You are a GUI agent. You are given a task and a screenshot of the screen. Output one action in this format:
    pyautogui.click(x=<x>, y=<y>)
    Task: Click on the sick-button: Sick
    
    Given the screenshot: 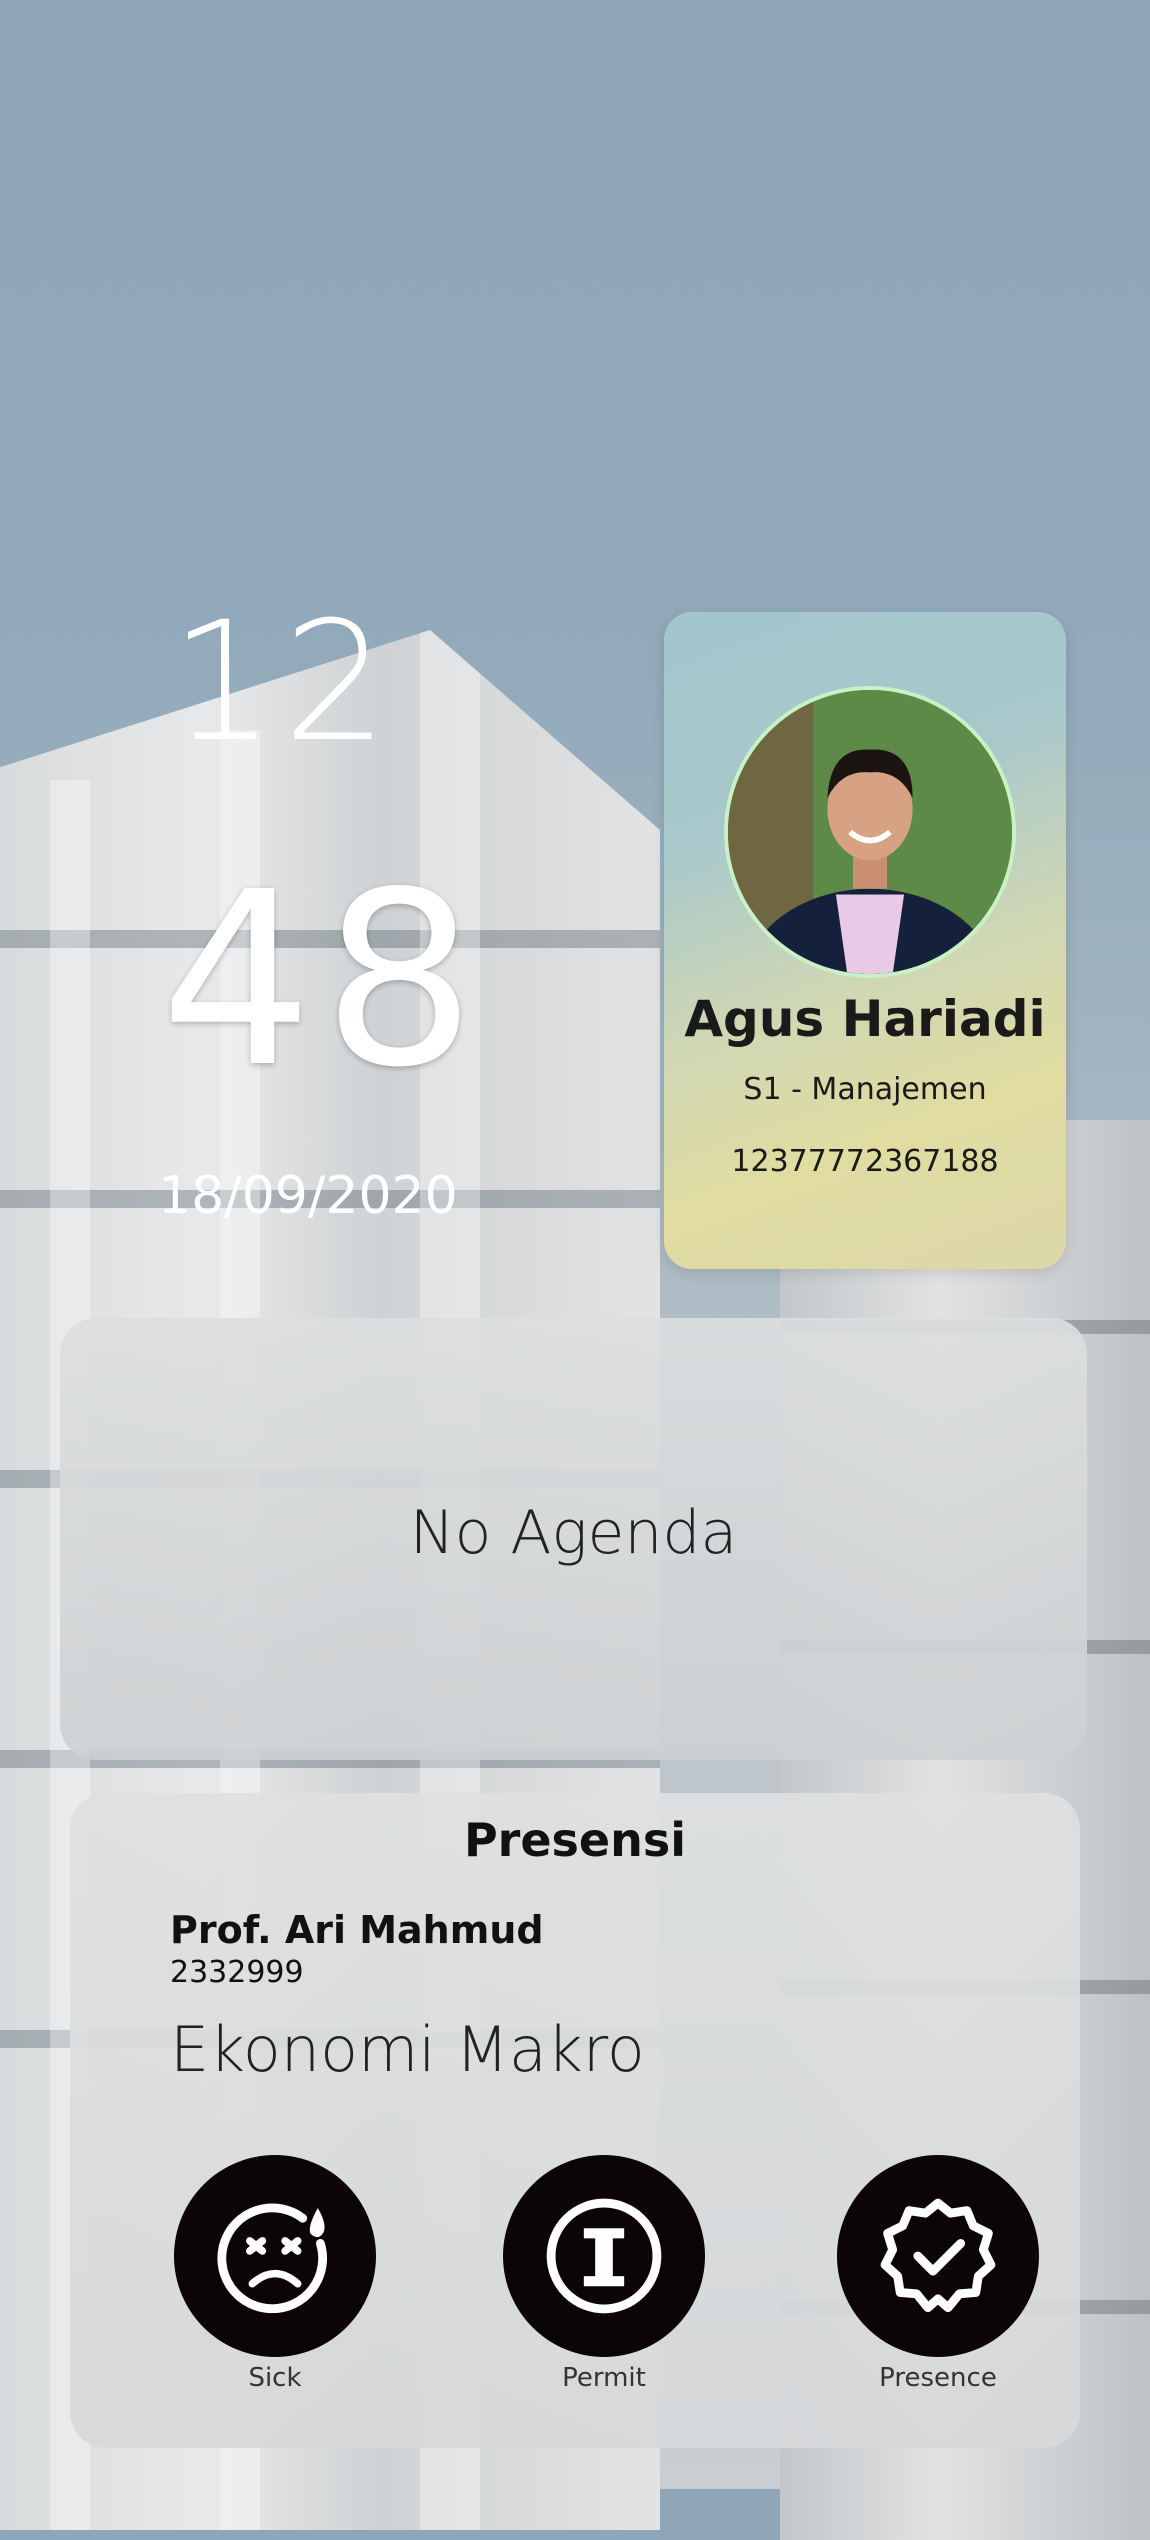 What is the action you would take?
    pyautogui.click(x=275, y=2274)
    